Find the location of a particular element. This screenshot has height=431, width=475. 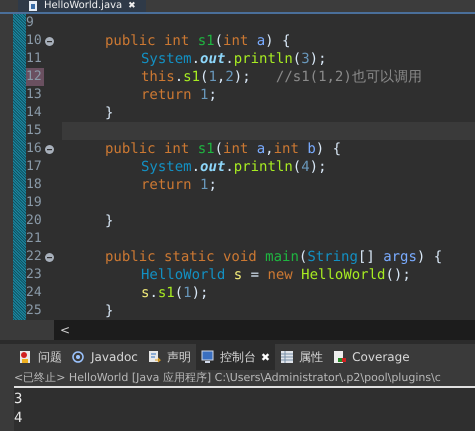

code-line: s.s1(1); is located at coordinates (174, 293).